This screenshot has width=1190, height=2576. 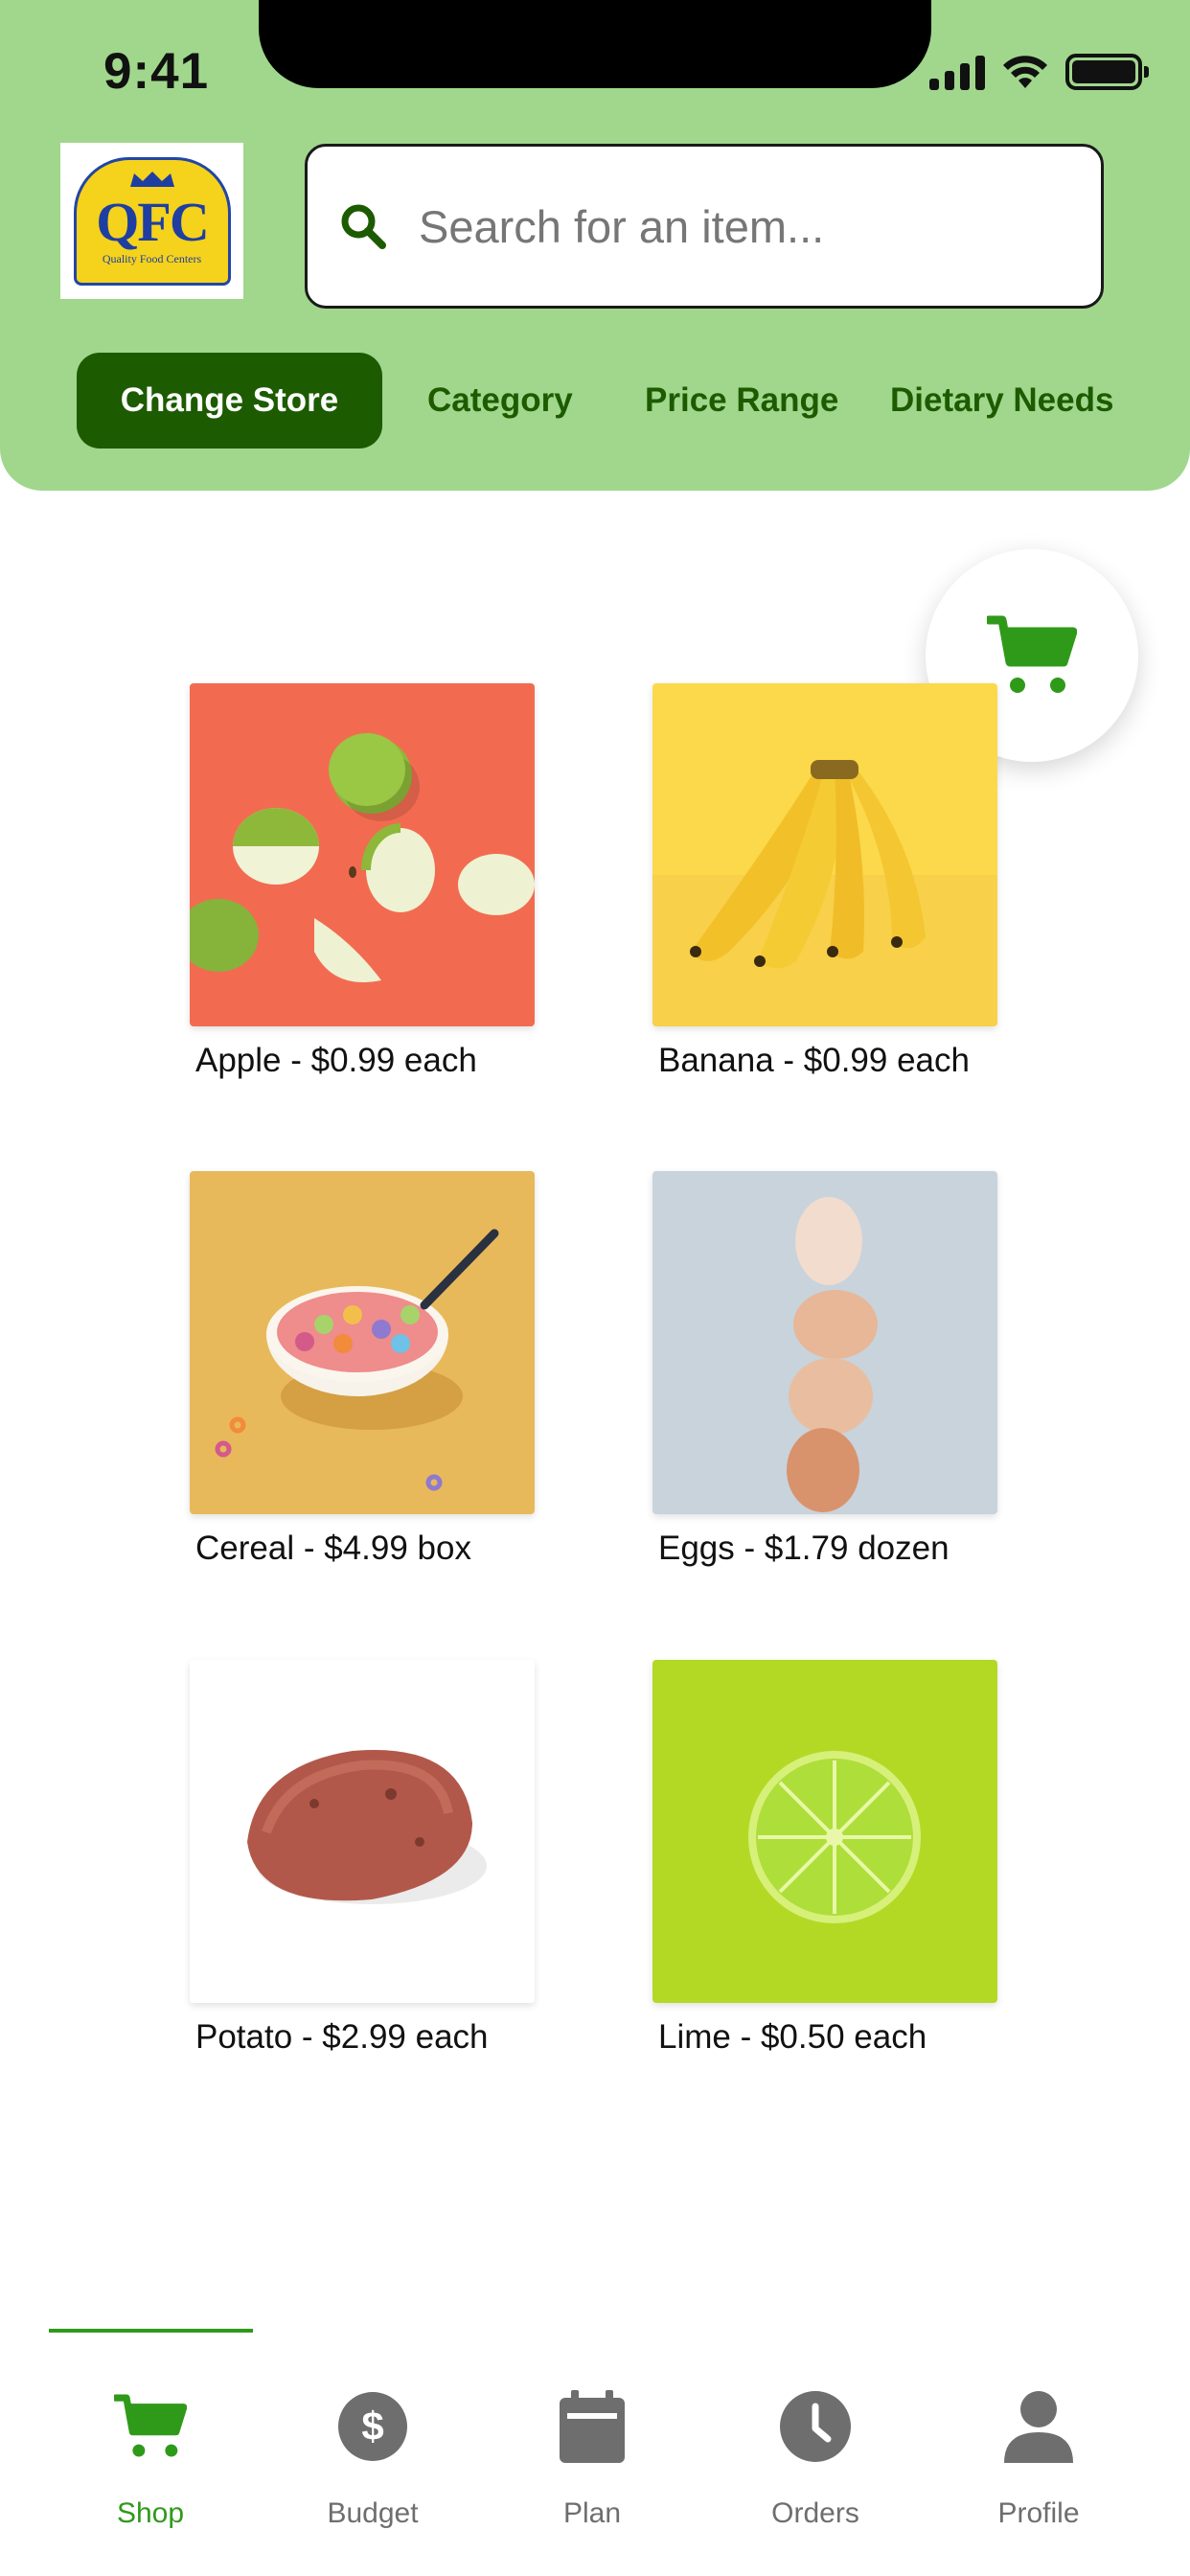 I want to click on product-label: Potato - $2.99 each, so click(x=342, y=2037).